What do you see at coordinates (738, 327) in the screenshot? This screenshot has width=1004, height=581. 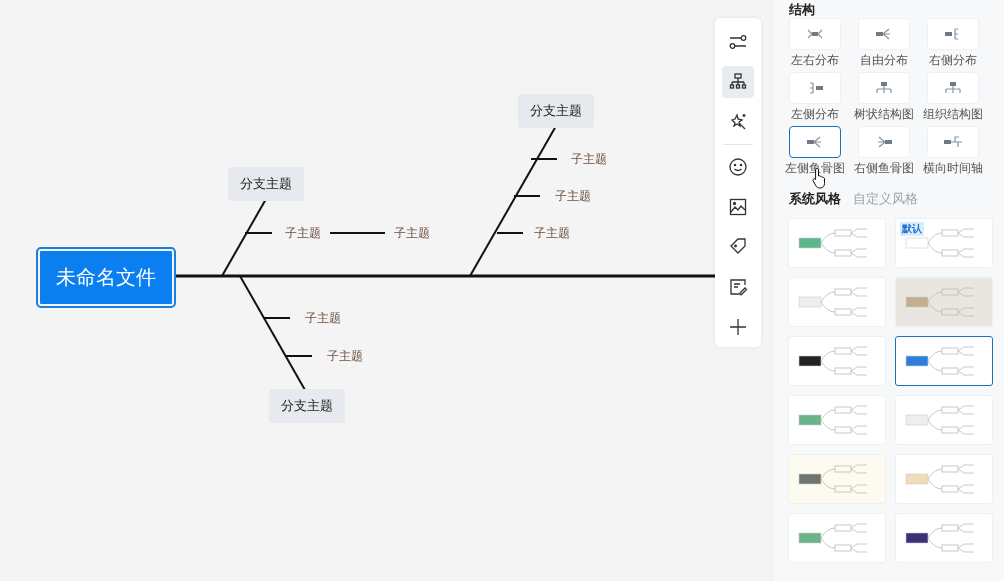 I see `plus-icon` at bounding box center [738, 327].